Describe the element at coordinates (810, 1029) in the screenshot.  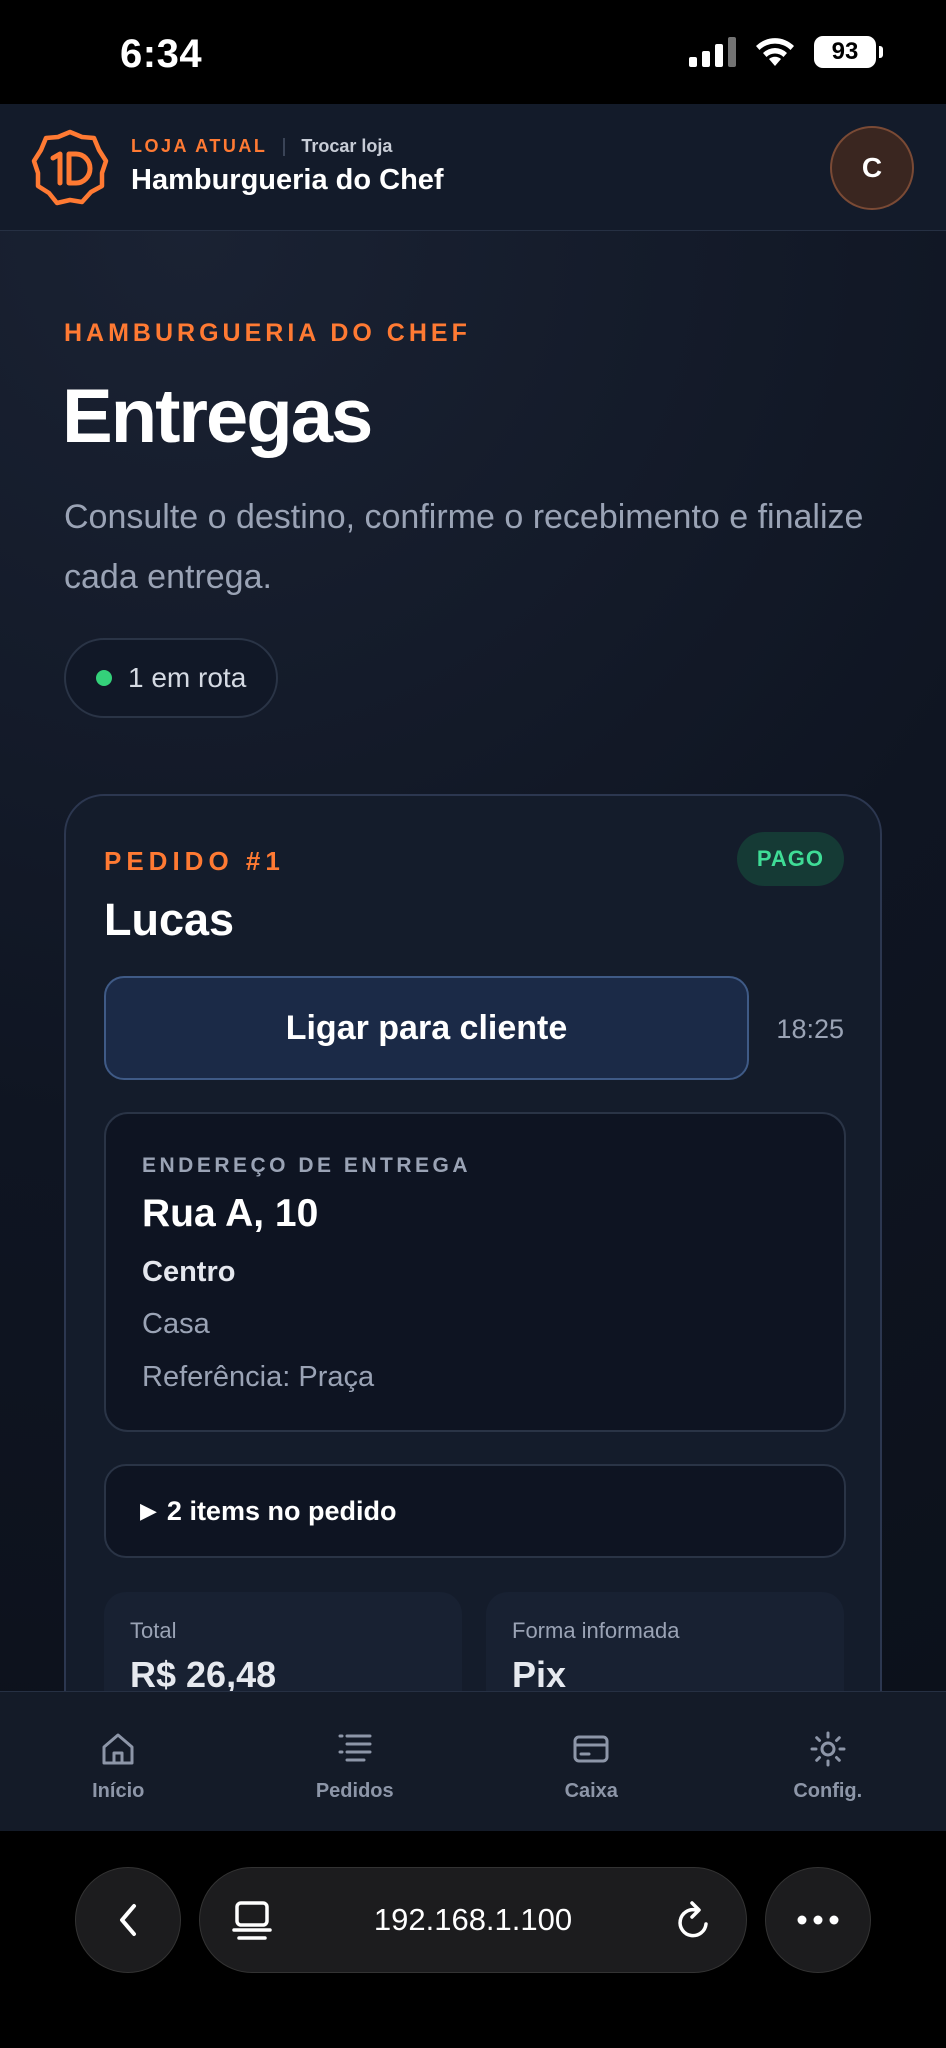
I see `order-time: 18:25` at that location.